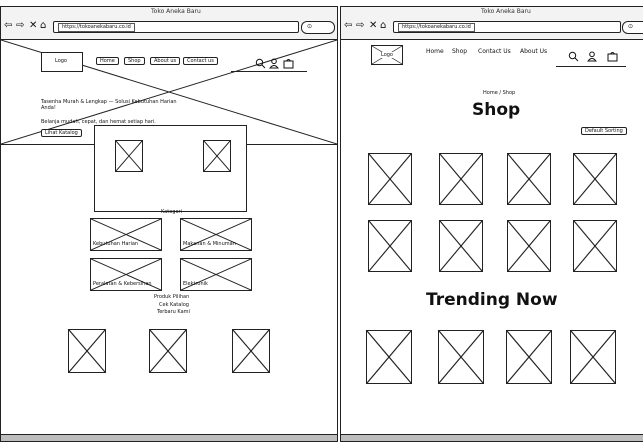  What do you see at coordinates (209, 244) in the screenshot?
I see `category-label: Makanan & Minuman` at bounding box center [209, 244].